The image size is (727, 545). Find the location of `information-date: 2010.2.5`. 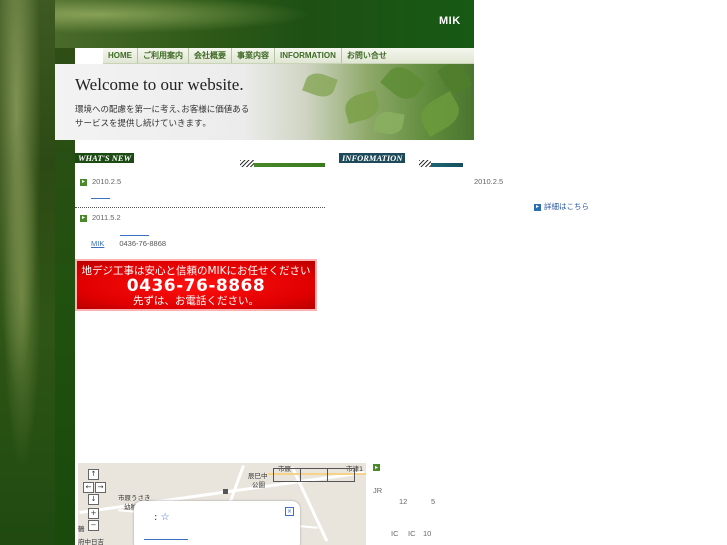

information-date: 2010.2.5 is located at coordinates (489, 181).